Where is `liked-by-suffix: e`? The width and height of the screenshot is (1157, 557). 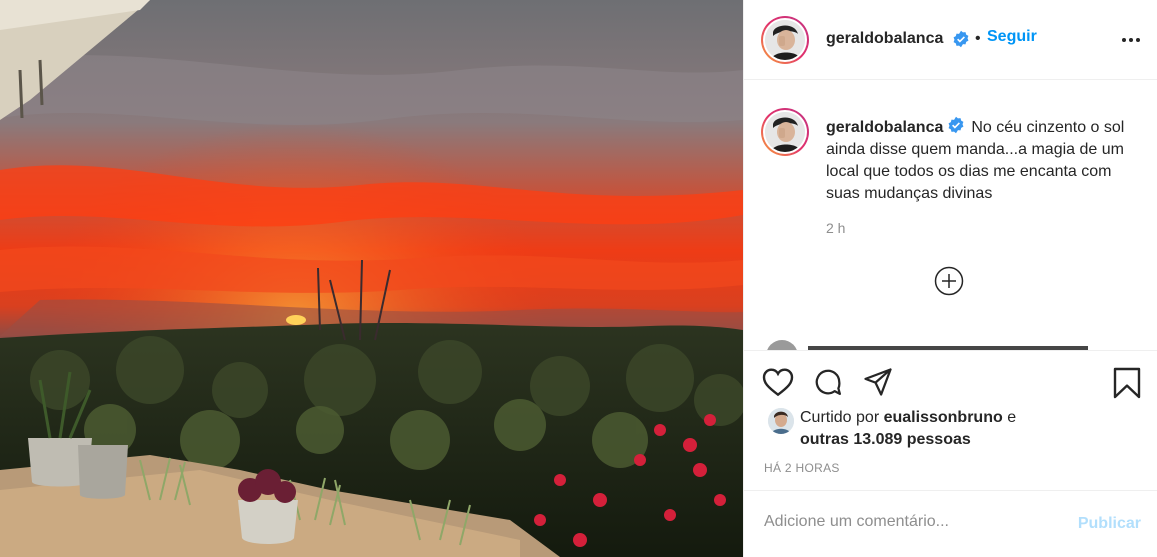
liked-by-suffix: e is located at coordinates (1012, 417).